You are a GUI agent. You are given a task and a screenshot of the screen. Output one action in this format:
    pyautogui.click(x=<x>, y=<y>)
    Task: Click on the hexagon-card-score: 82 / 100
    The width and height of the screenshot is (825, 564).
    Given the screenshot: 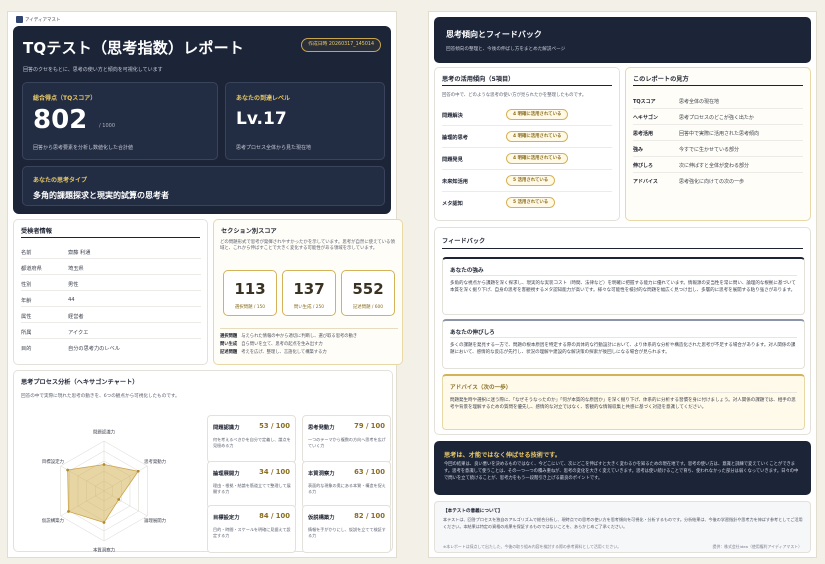 What is the action you would take?
    pyautogui.click(x=369, y=516)
    